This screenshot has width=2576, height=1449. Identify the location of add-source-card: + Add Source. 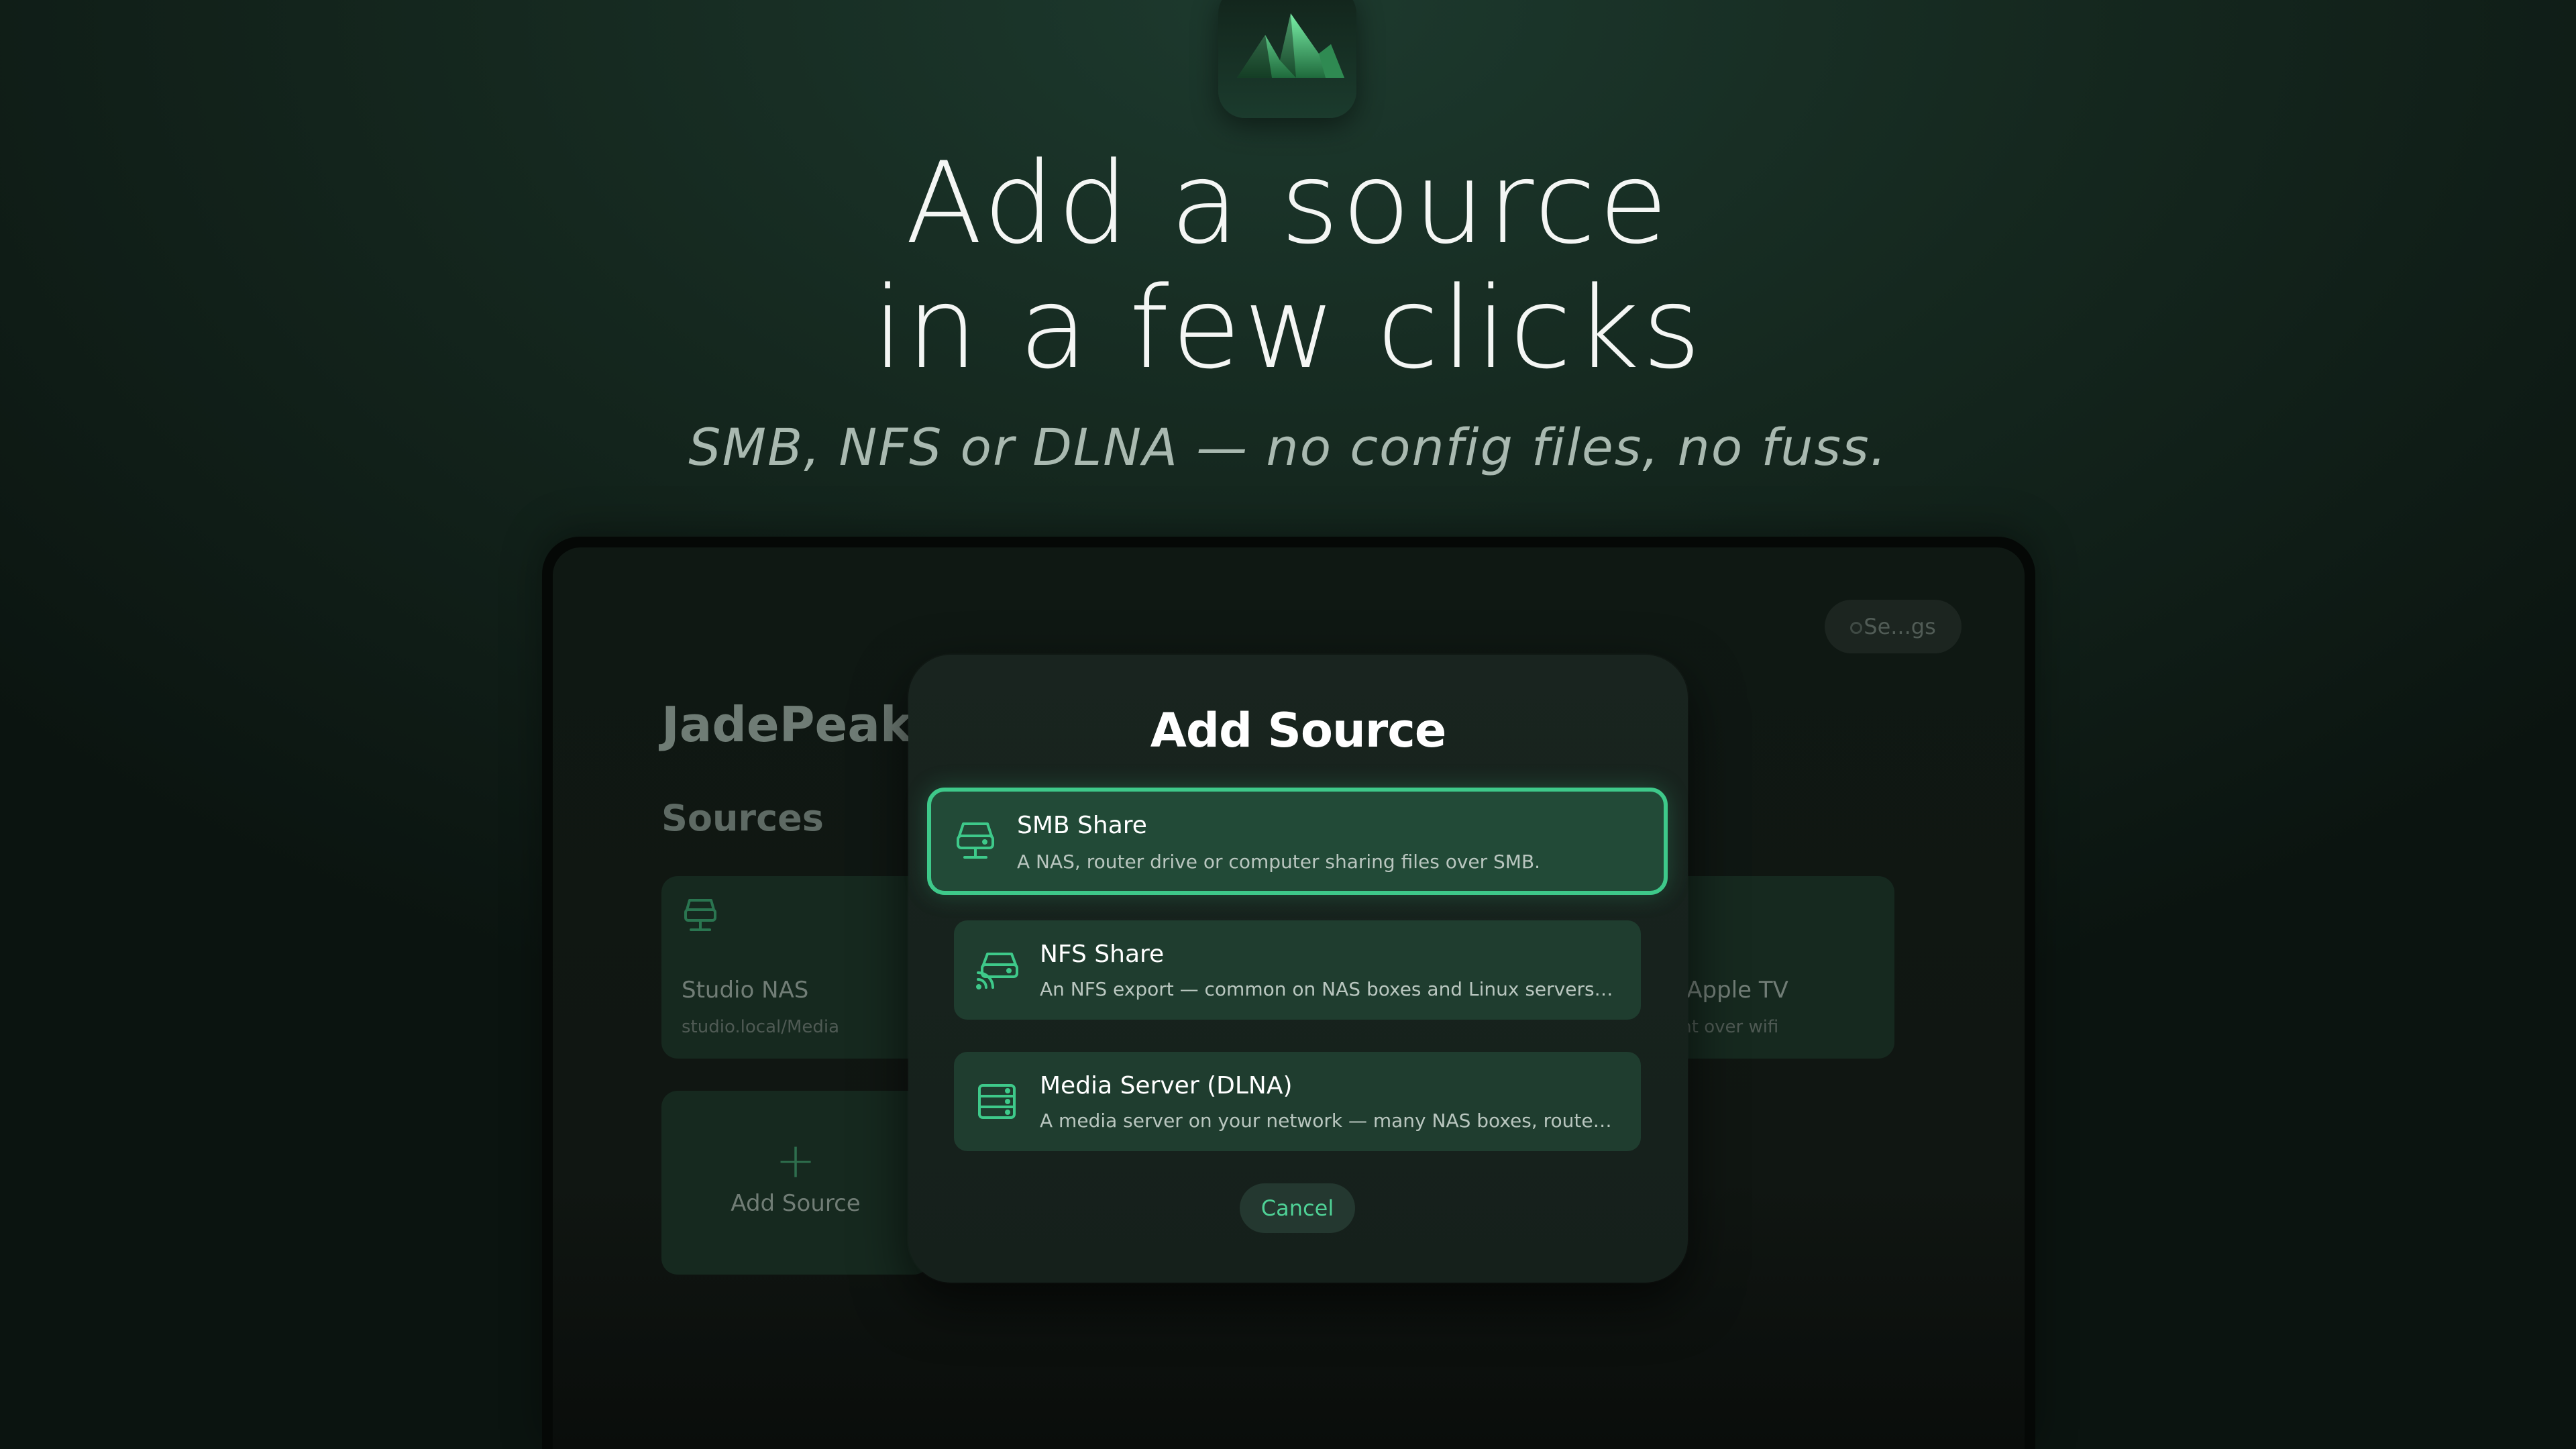
(795, 1183).